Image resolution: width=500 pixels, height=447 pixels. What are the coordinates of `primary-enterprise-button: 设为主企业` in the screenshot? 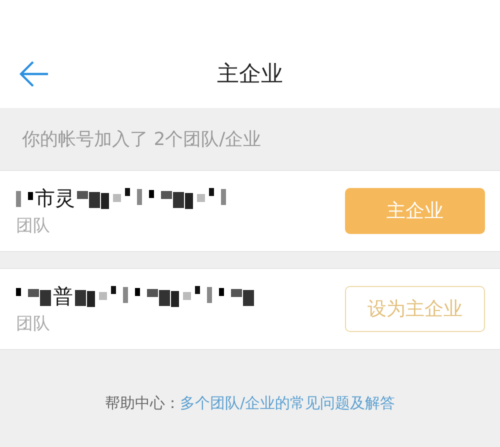 It's located at (415, 309).